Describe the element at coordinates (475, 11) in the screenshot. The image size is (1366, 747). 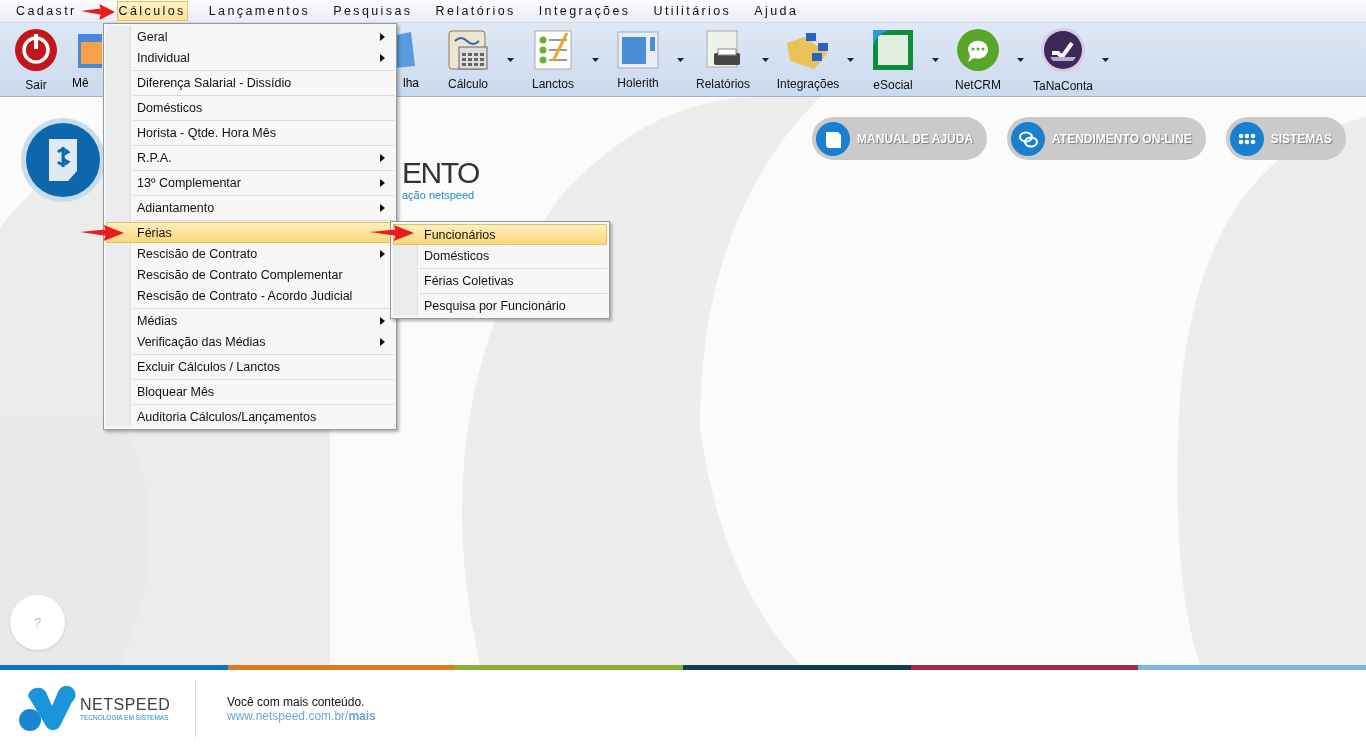
I see `menu-title: Relatórios` at that location.